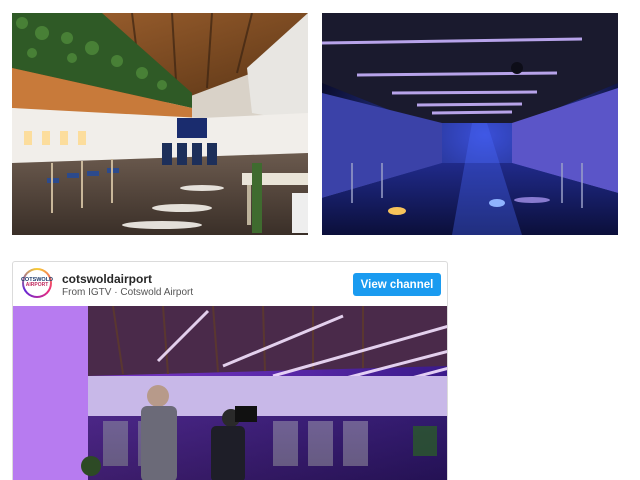 The height and width of the screenshot is (480, 640). I want to click on account-source: From IGTV · Cotswold Airport, so click(127, 292).